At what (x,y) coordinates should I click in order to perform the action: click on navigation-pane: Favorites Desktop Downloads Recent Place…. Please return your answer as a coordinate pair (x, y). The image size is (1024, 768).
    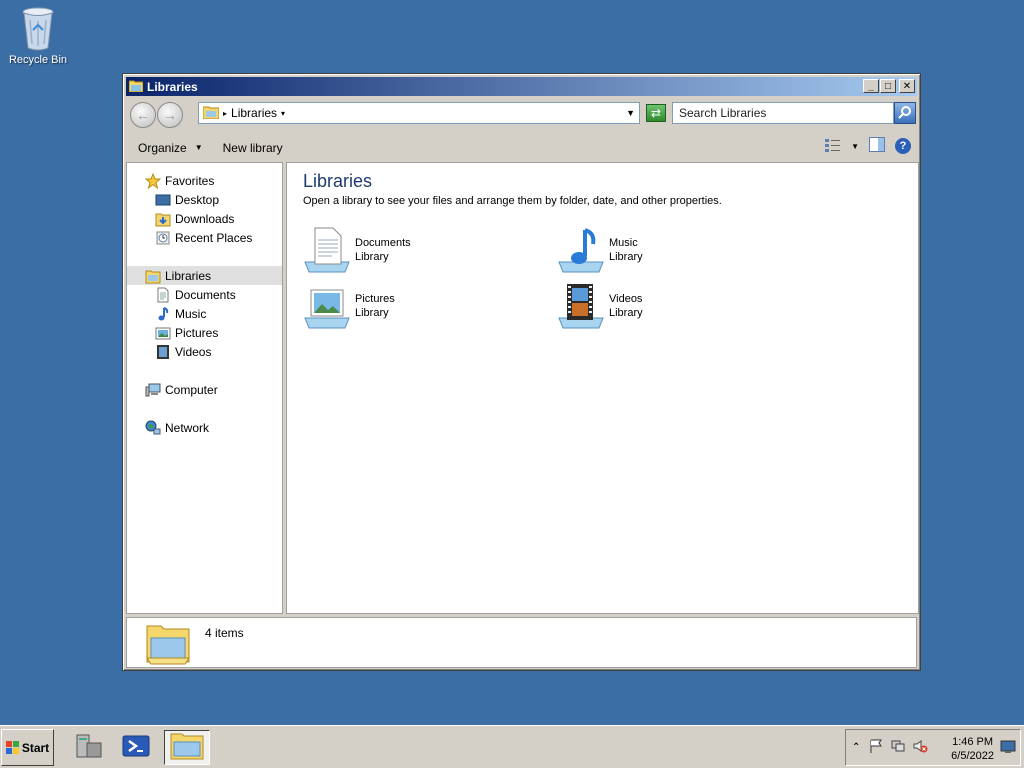
    Looking at the image, I should click on (204, 388).